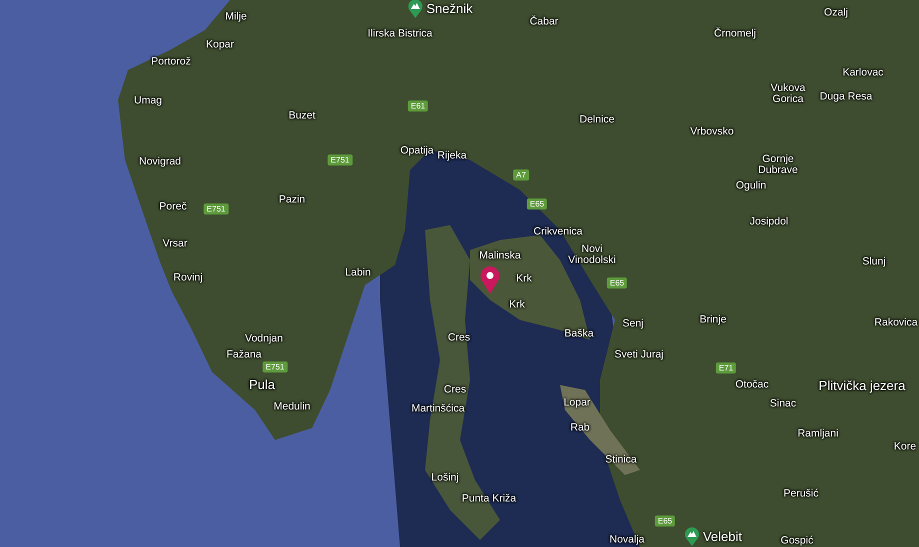  I want to click on place-label: Vodnjan, so click(264, 339).